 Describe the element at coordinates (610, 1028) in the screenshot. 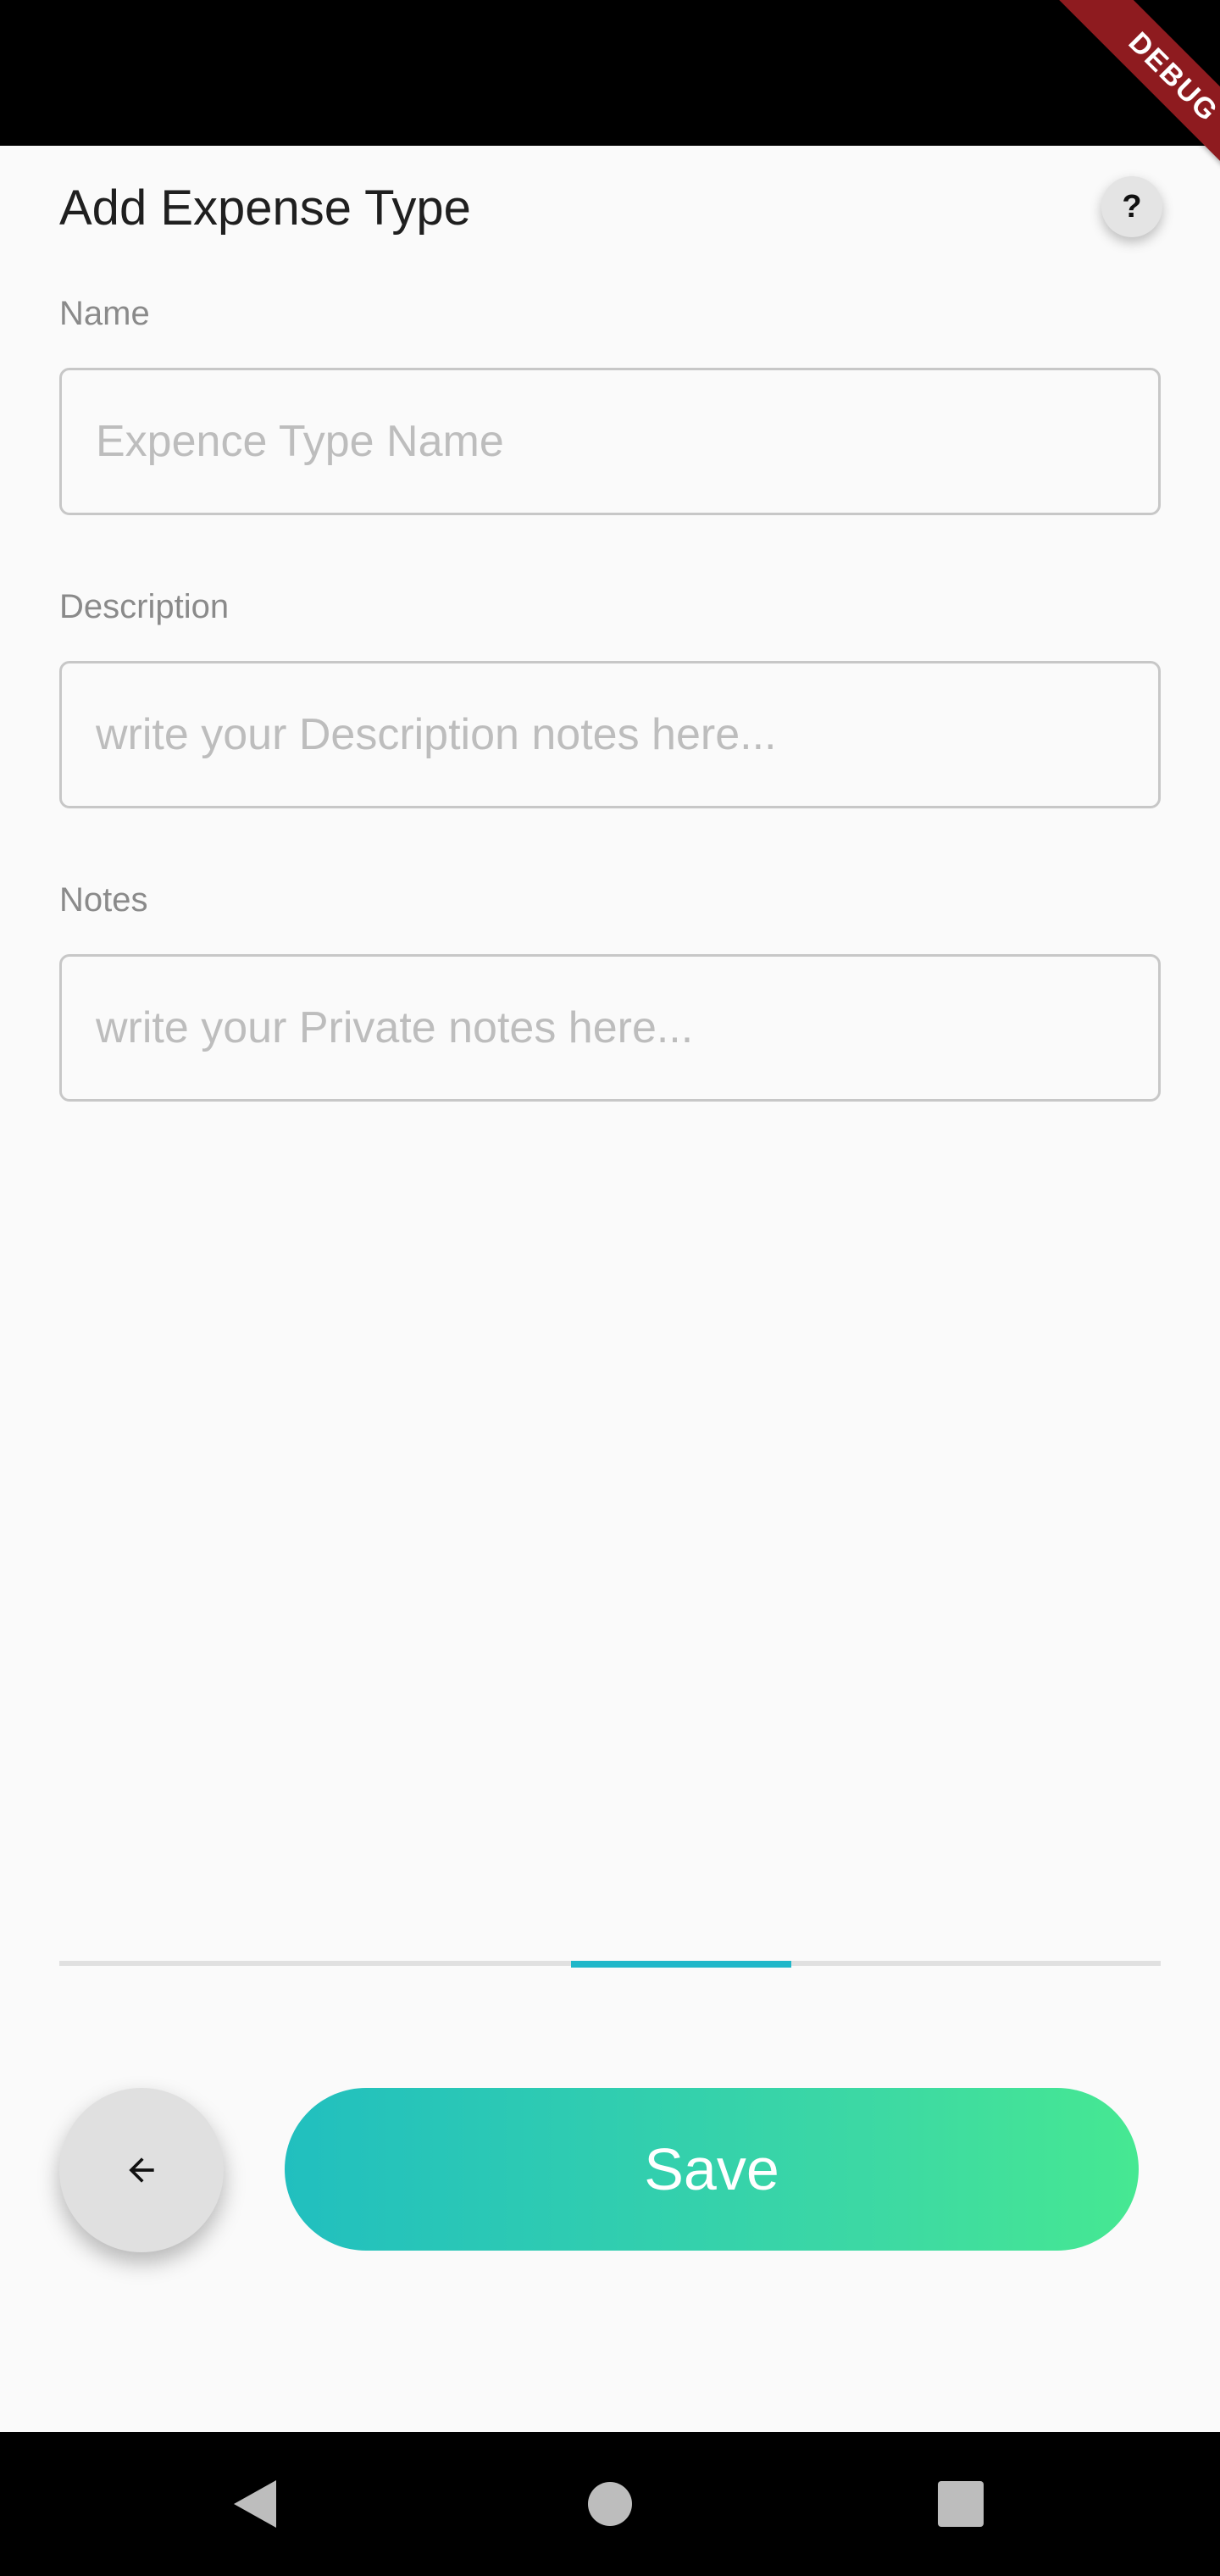

I see `notes-input` at that location.